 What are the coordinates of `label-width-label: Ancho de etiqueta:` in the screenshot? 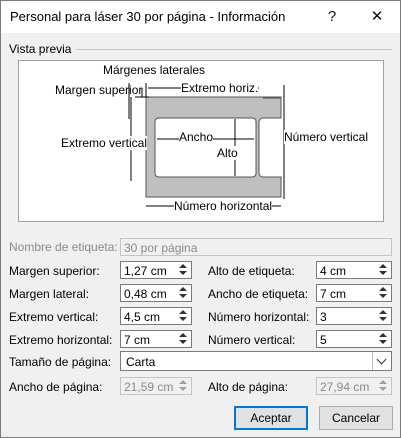 It's located at (258, 294).